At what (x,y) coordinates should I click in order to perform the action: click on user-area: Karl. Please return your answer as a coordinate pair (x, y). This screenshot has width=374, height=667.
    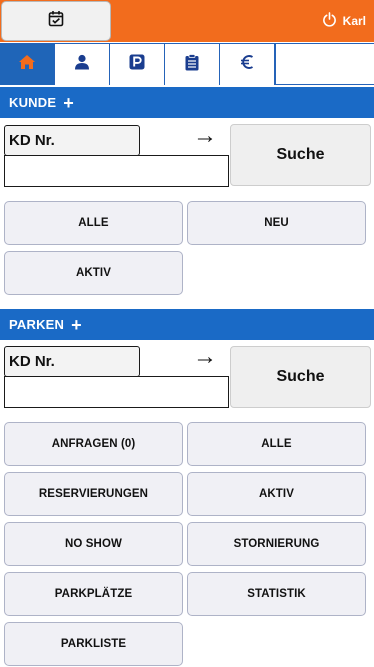
    Looking at the image, I should click on (344, 21).